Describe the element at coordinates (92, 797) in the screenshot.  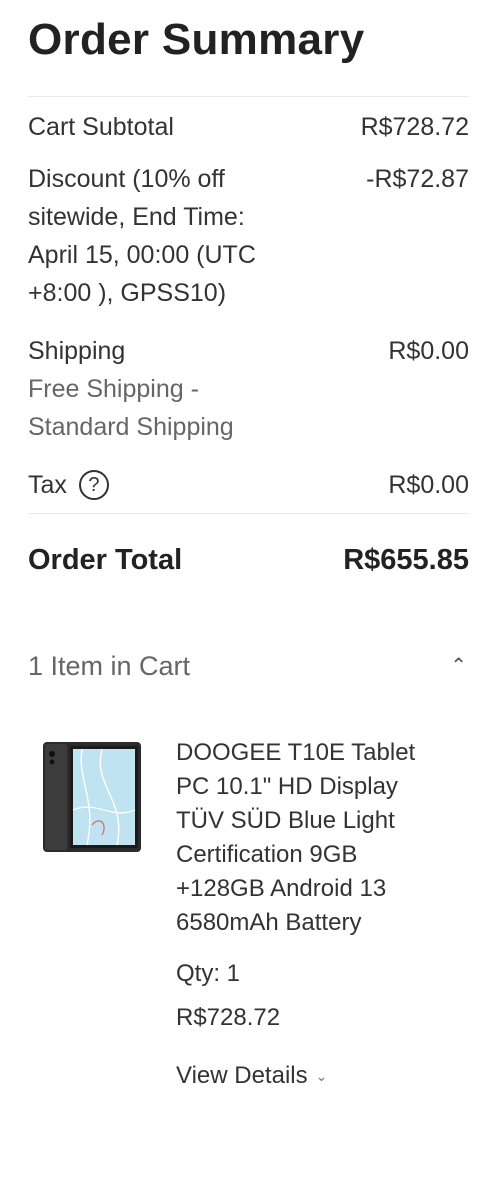
I see `product-thumbnail` at that location.